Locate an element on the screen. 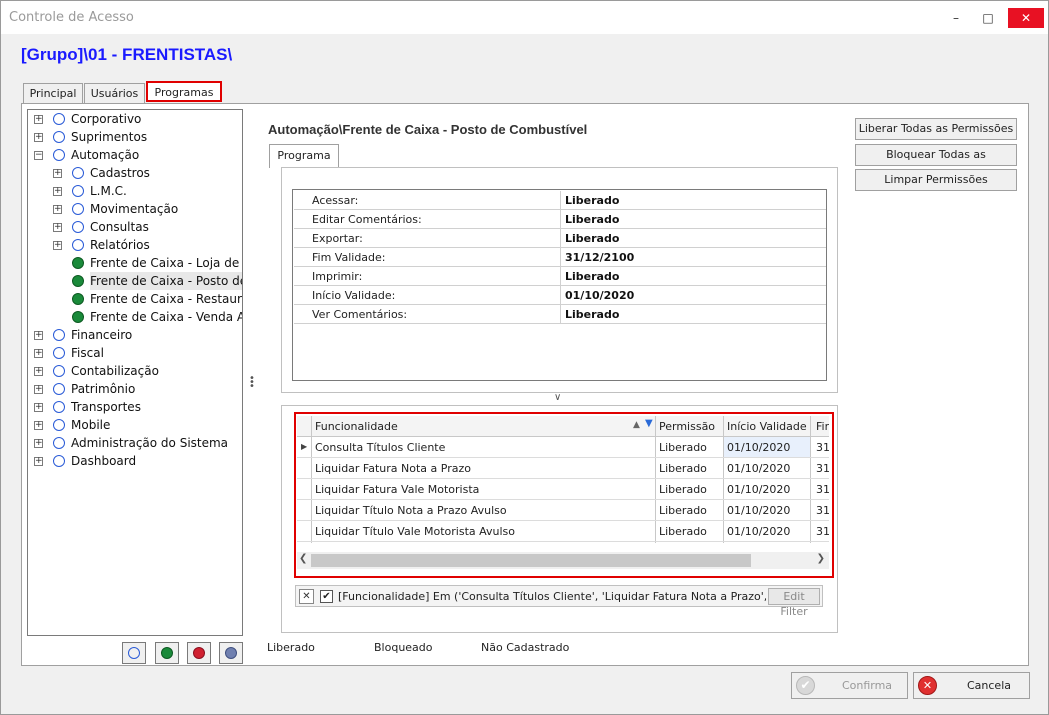 The height and width of the screenshot is (715, 1049). page-title: [Grupo]\01 - FRENTISTAS\ is located at coordinates (127, 54).